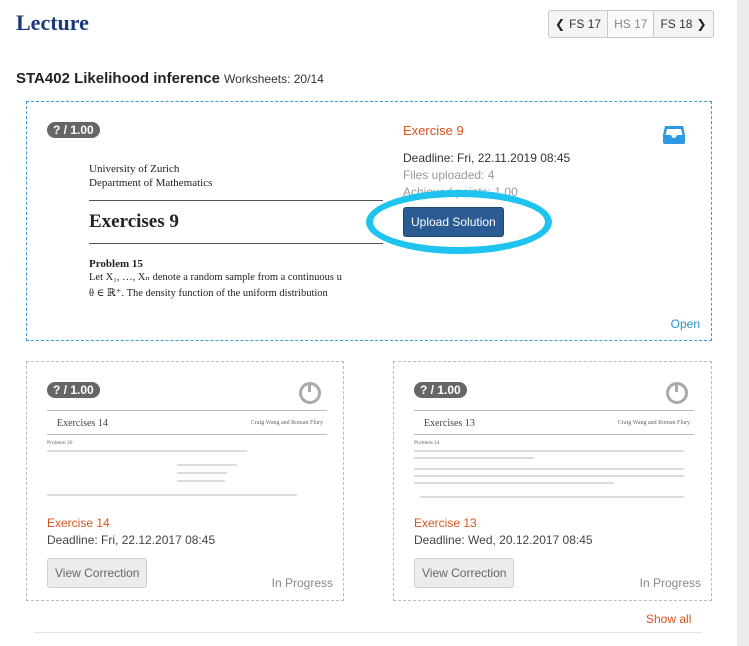 The image size is (749, 646). What do you see at coordinates (131, 540) in the screenshot?
I see `deadline: Deadline: Fri, 22.12.2017 08:45` at bounding box center [131, 540].